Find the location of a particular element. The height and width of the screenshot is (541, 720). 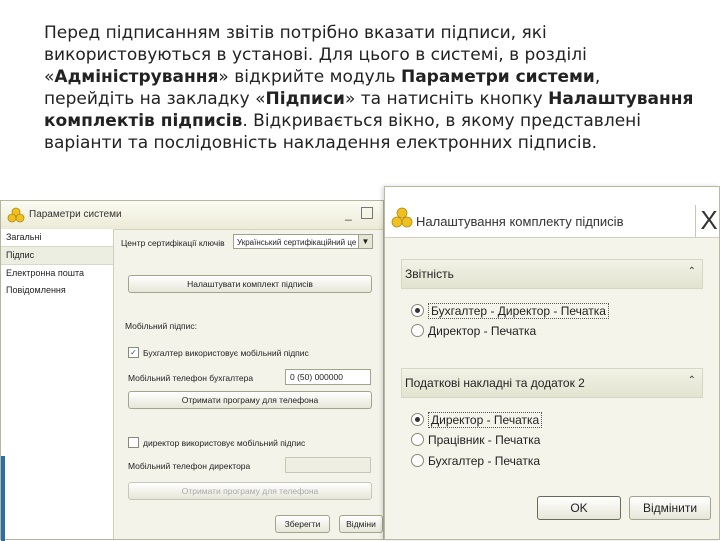

mobile-signature-label: Мобільний підпис: is located at coordinates (161, 326).